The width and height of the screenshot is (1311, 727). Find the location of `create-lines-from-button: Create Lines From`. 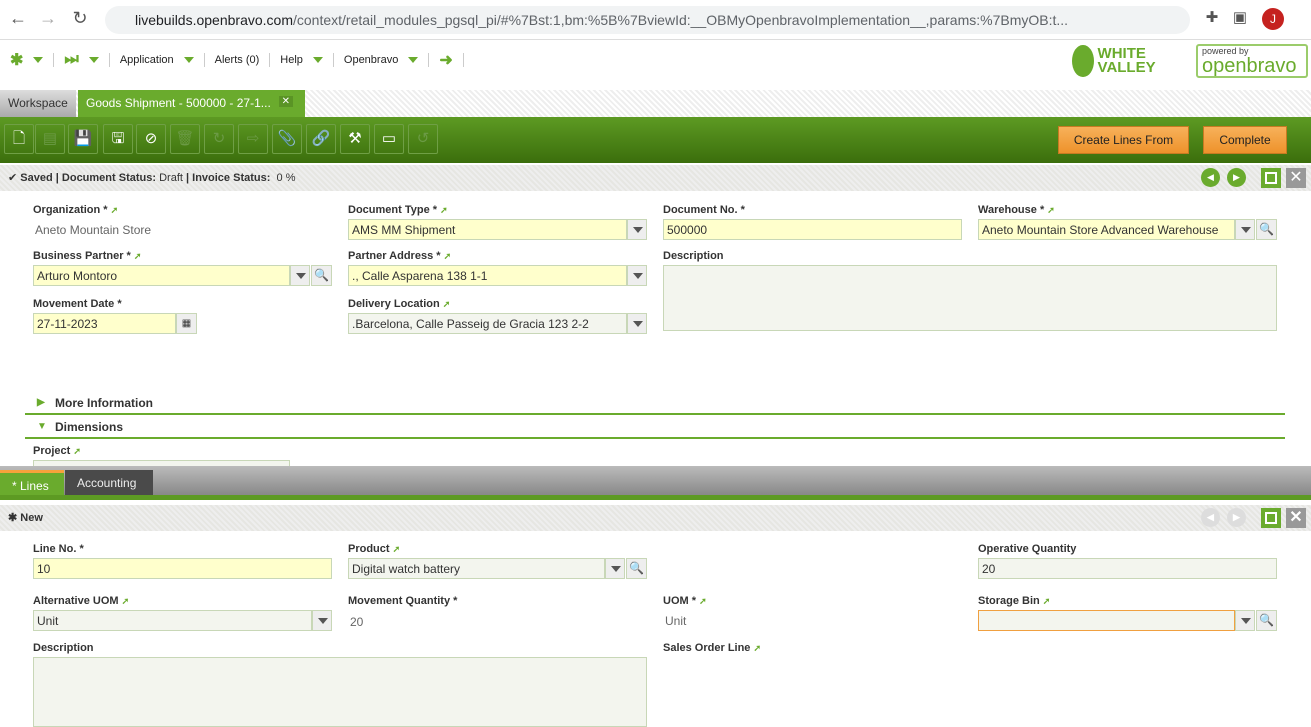

create-lines-from-button: Create Lines From is located at coordinates (1123, 140).